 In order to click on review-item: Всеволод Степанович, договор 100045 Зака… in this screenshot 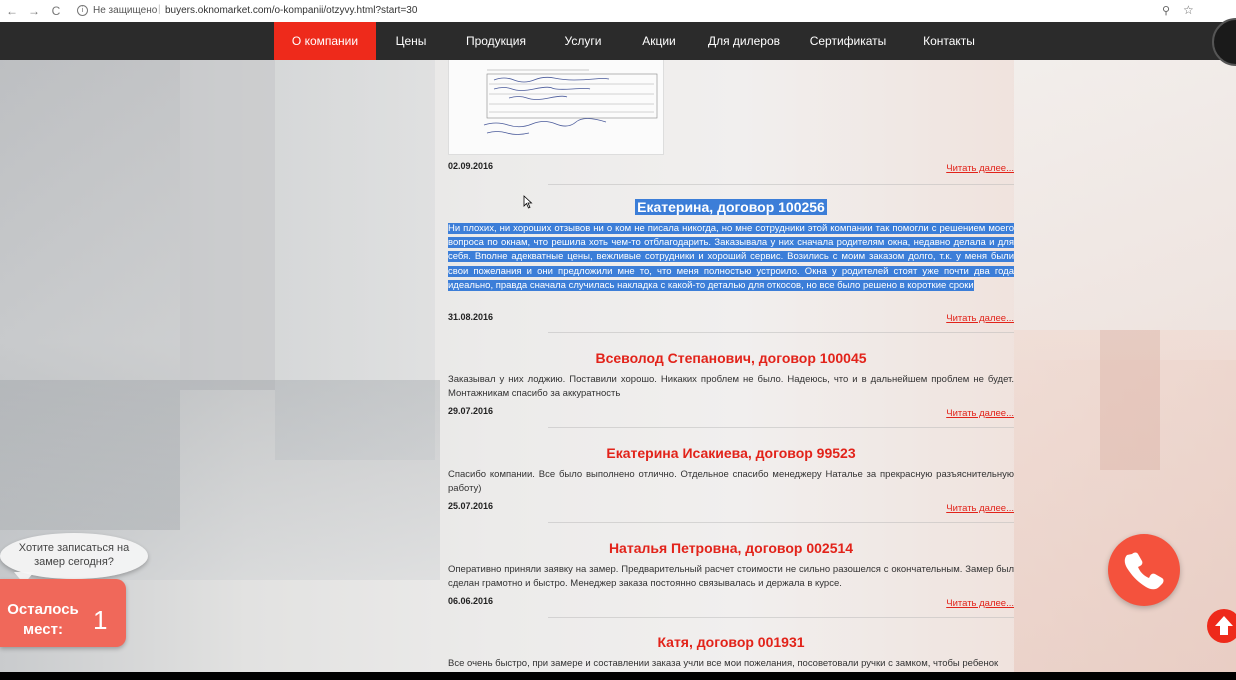, I will do `click(731, 375)`.